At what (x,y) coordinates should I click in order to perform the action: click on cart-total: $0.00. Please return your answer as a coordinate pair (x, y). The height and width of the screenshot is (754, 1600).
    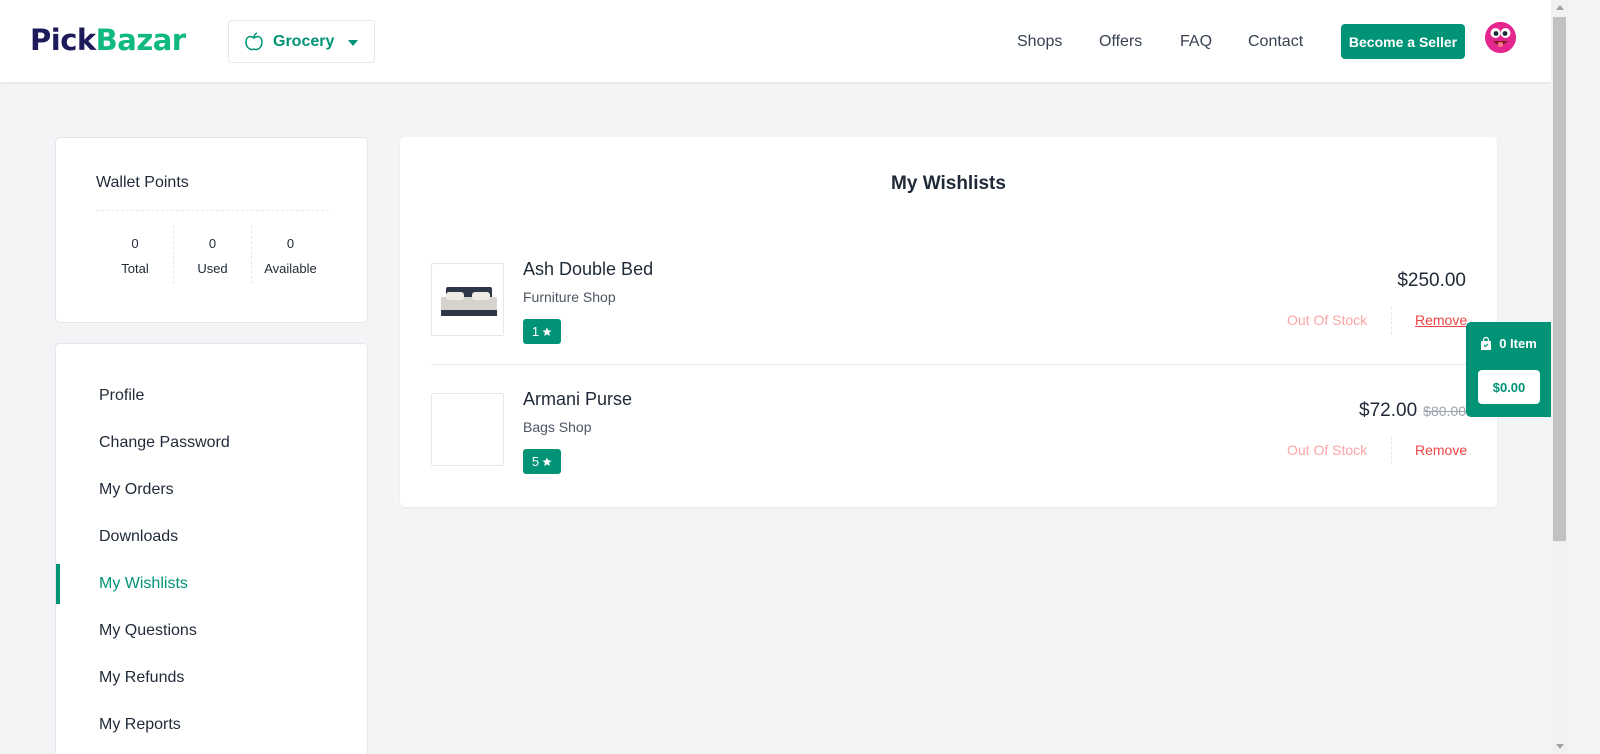
    Looking at the image, I should click on (1509, 387).